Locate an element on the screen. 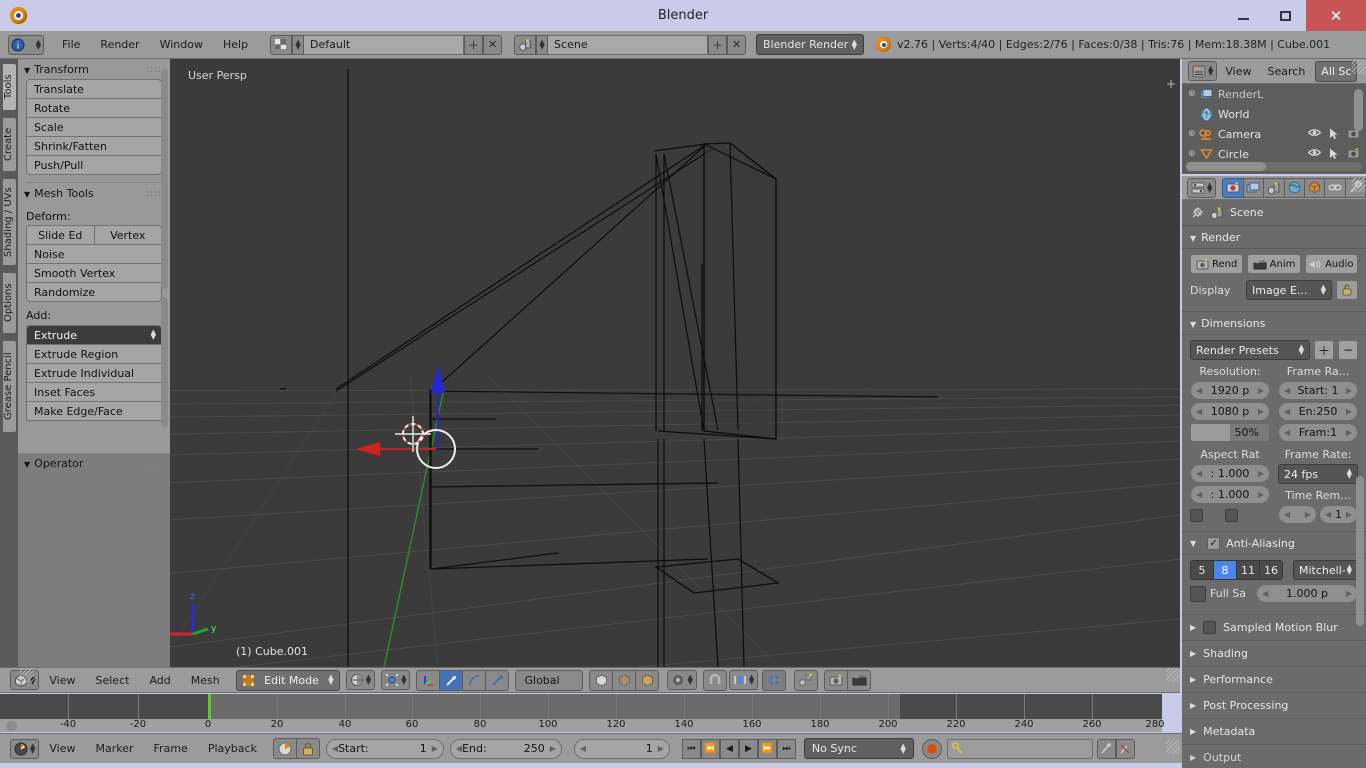 This screenshot has height=768, width=1366. menu-file: File is located at coordinates (71, 45).